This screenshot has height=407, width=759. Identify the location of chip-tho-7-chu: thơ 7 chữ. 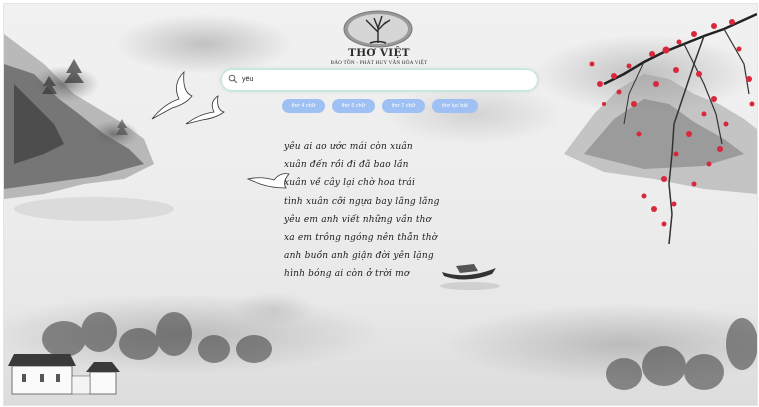
(403, 106).